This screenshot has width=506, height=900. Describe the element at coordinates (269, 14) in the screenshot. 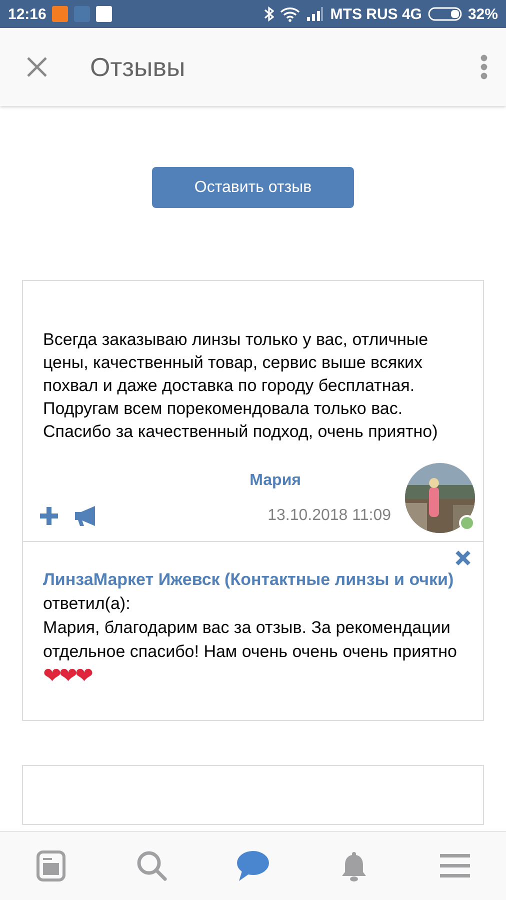

I see `bluetooth-icon` at that location.